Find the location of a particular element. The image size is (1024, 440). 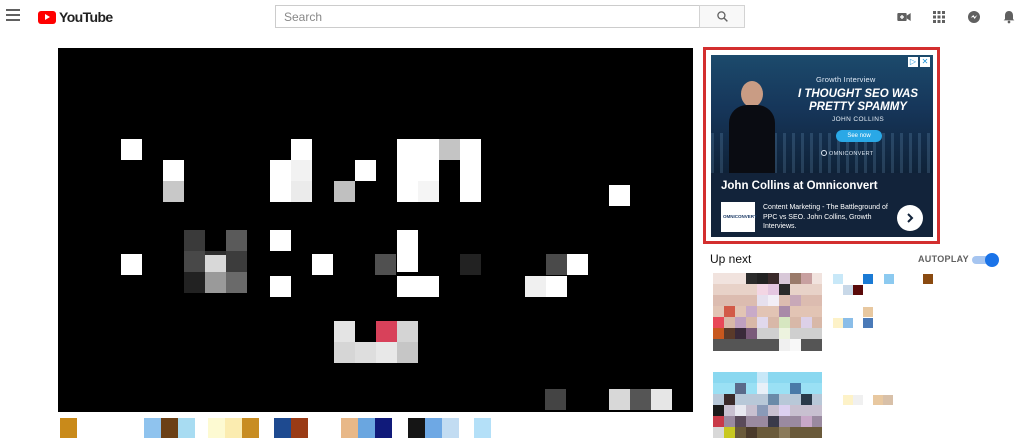

ad-open-button is located at coordinates (910, 218).